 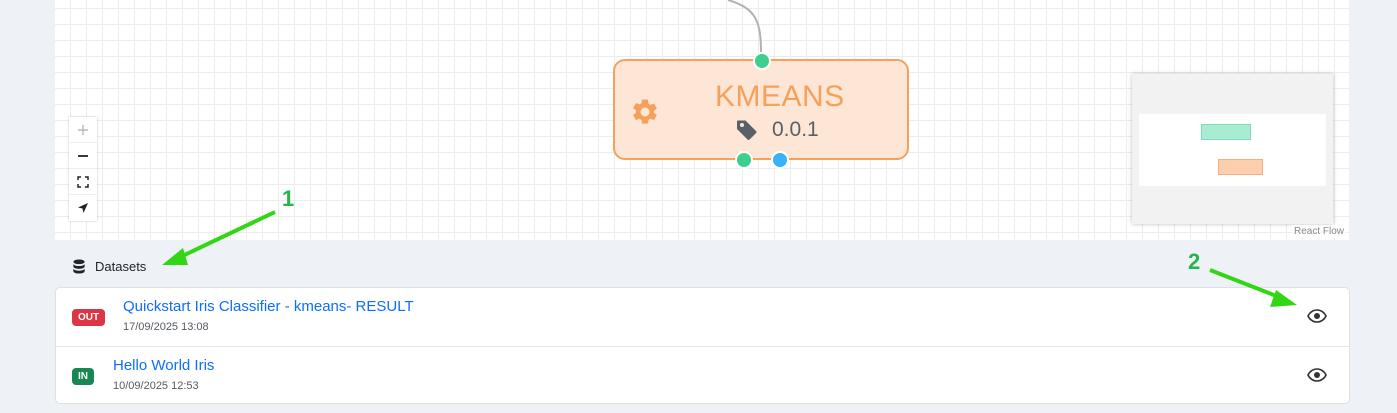 I want to click on gear-icon, so click(x=645, y=111).